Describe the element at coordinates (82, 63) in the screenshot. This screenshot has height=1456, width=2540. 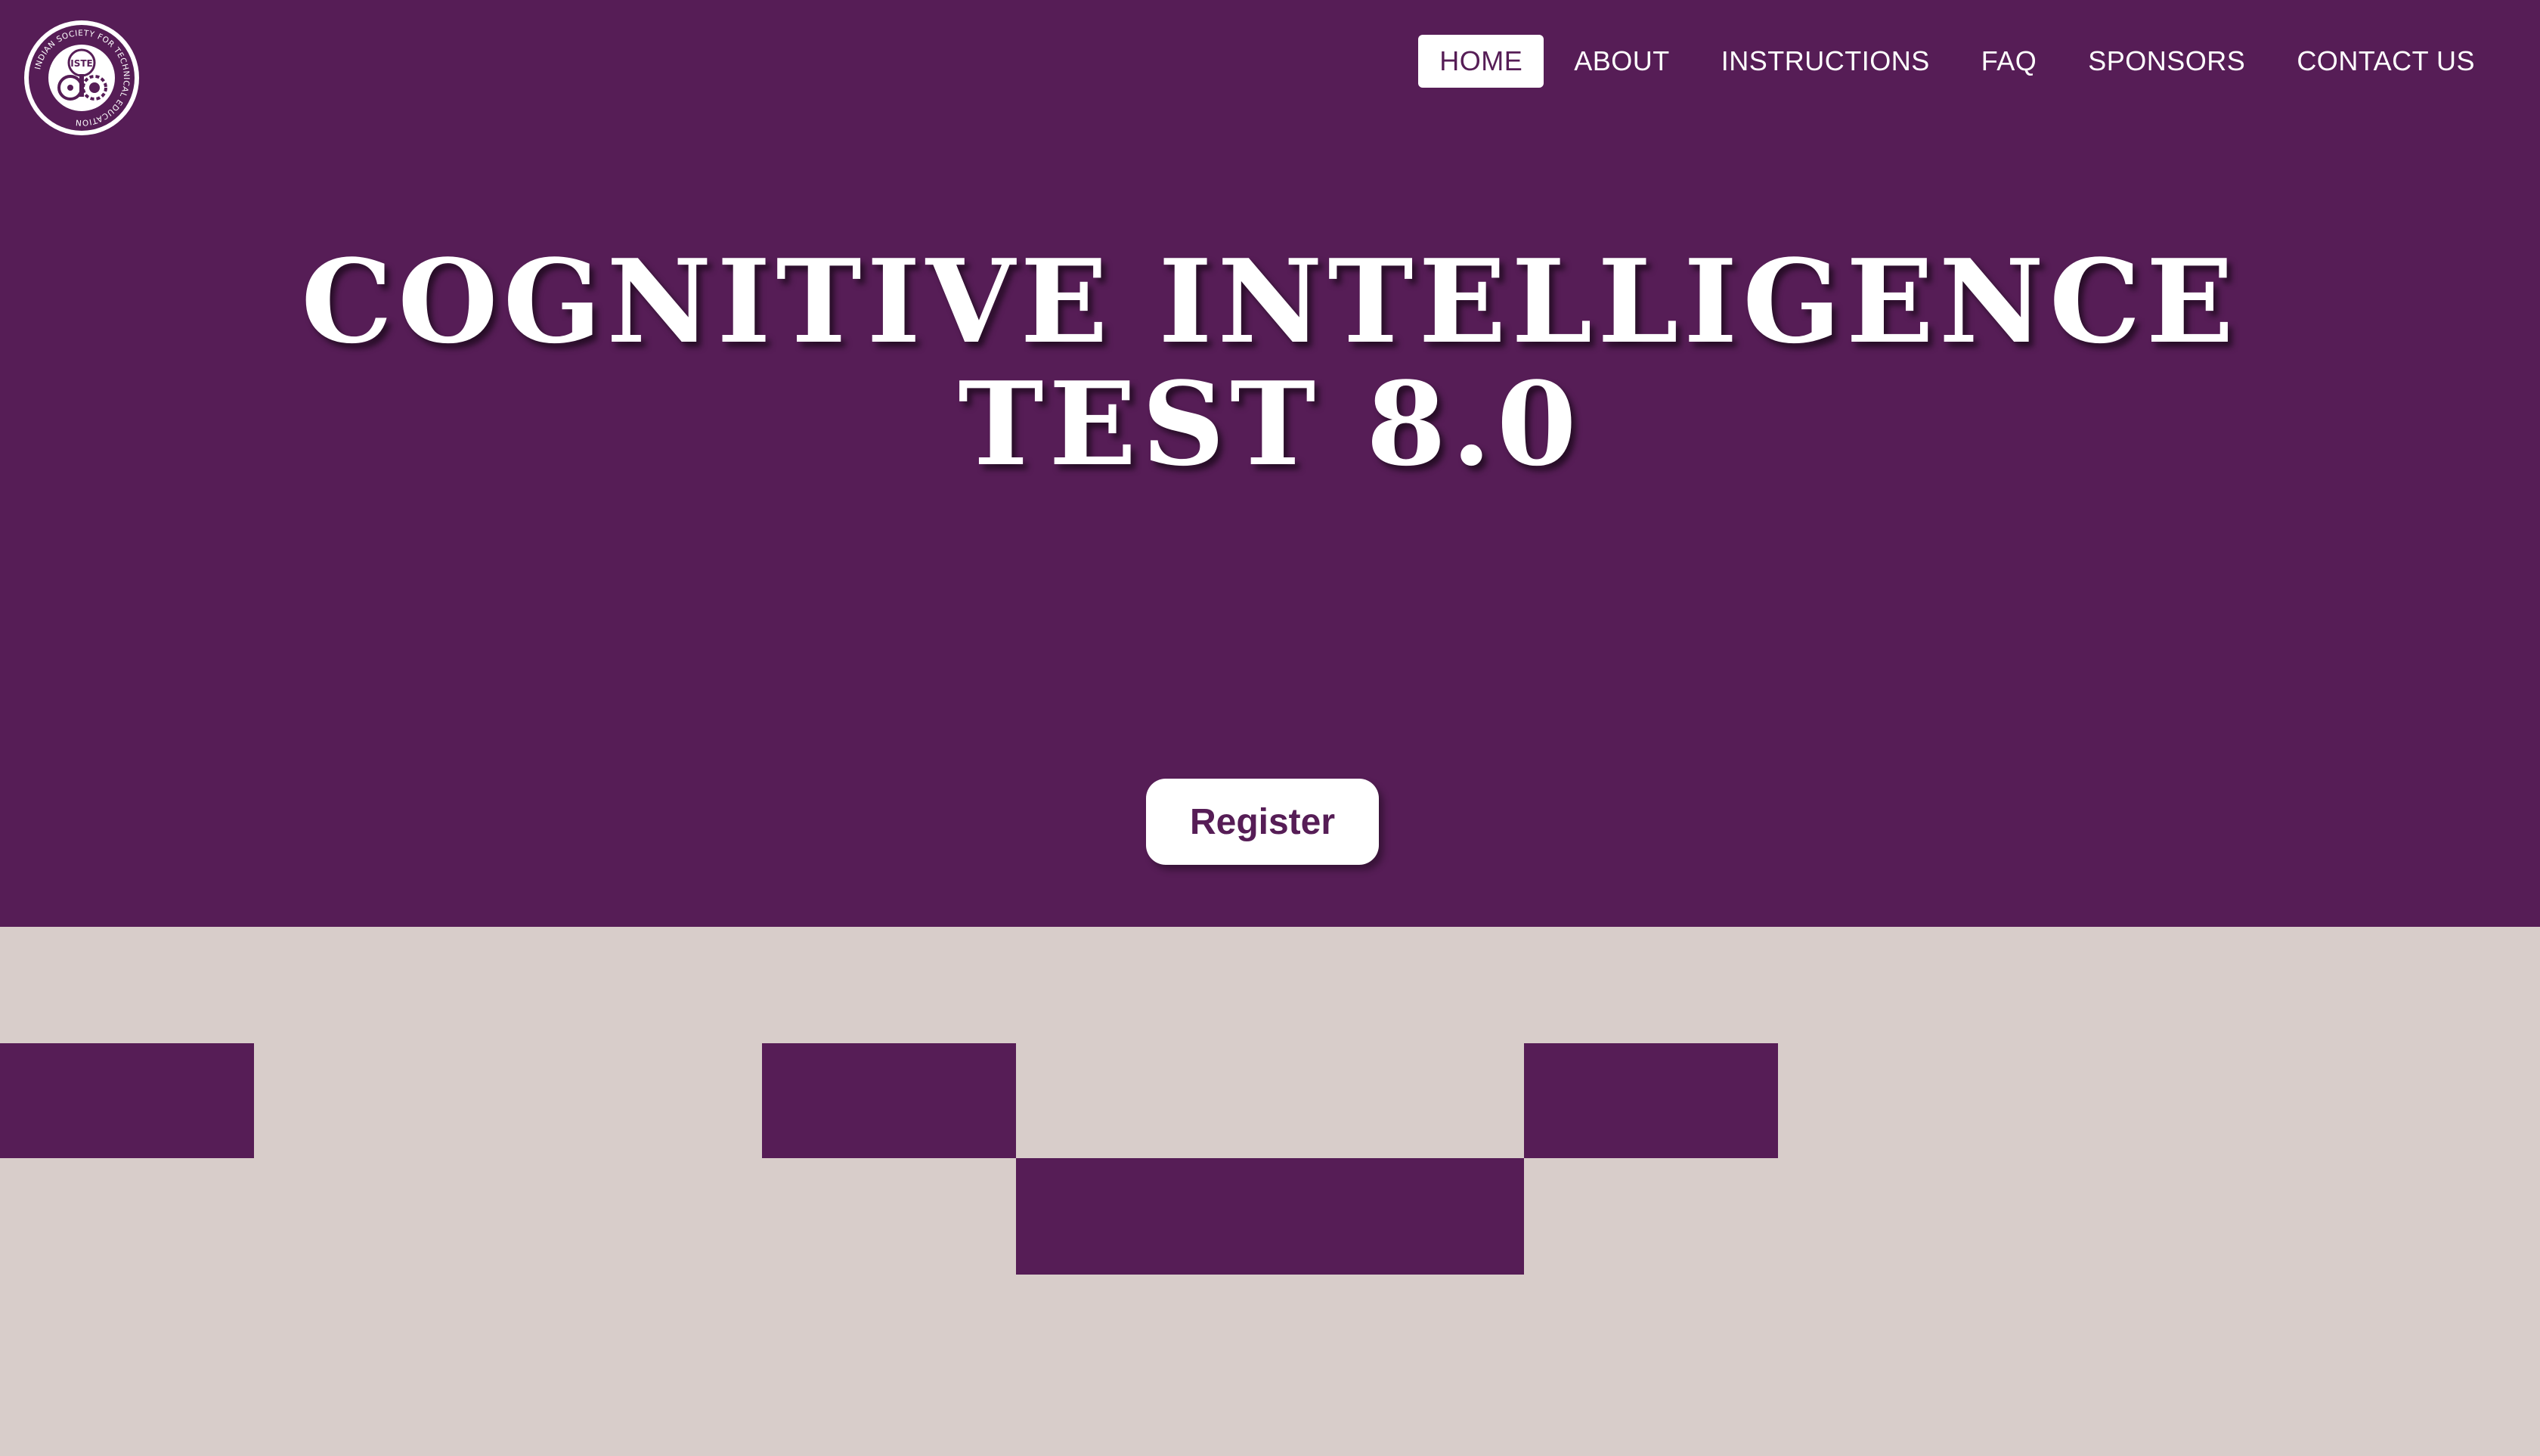
I see `logo-center-text: ISTE` at that location.